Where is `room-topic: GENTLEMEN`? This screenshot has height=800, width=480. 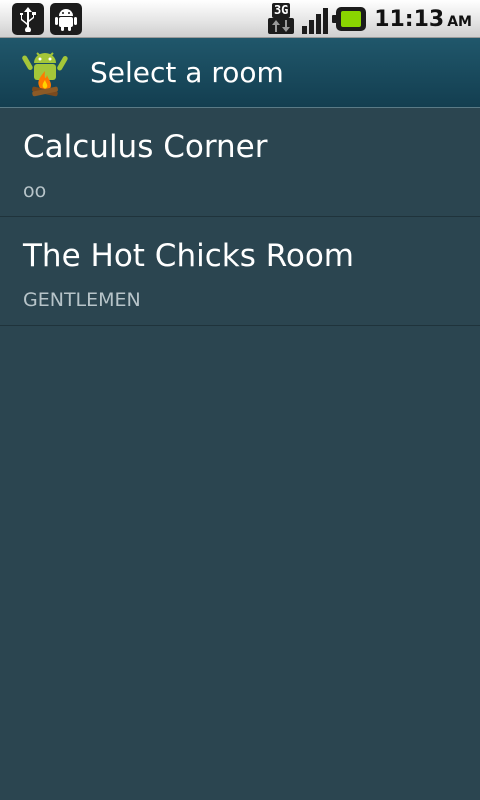 room-topic: GENTLEMEN is located at coordinates (82, 300).